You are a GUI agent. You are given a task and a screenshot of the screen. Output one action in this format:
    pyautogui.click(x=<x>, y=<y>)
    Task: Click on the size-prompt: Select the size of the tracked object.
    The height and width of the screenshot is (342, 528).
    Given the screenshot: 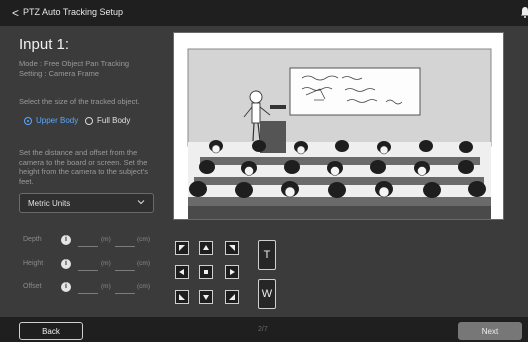 What is the action you would take?
    pyautogui.click(x=79, y=101)
    